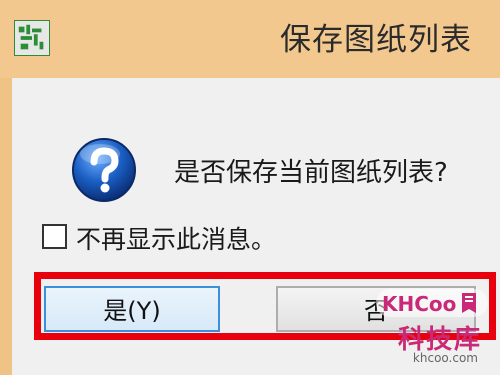  Describe the element at coordinates (311, 173) in the screenshot. I see `dialog-message: 是否保存当前图纸列表?` at that location.